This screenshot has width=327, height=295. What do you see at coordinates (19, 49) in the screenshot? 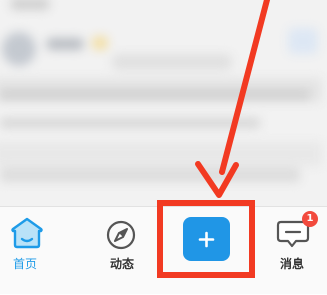
I see `blurred-avatar` at bounding box center [19, 49].